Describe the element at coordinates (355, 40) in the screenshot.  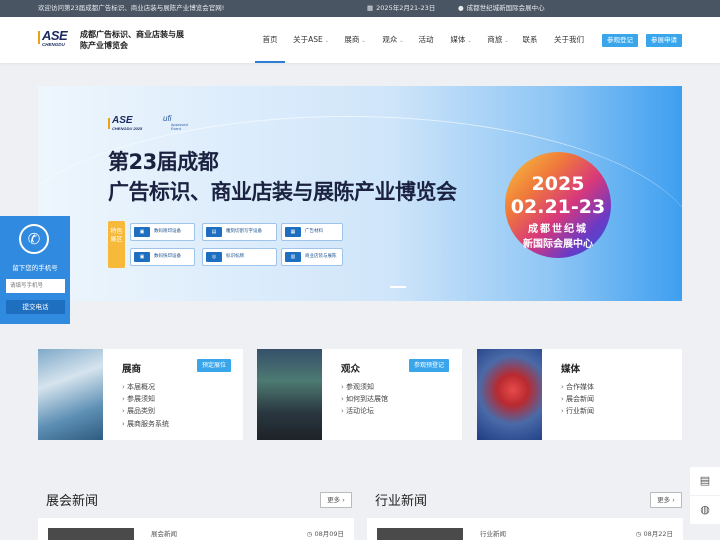
I see `nav-exhibitors: 展商 ⌄` at that location.